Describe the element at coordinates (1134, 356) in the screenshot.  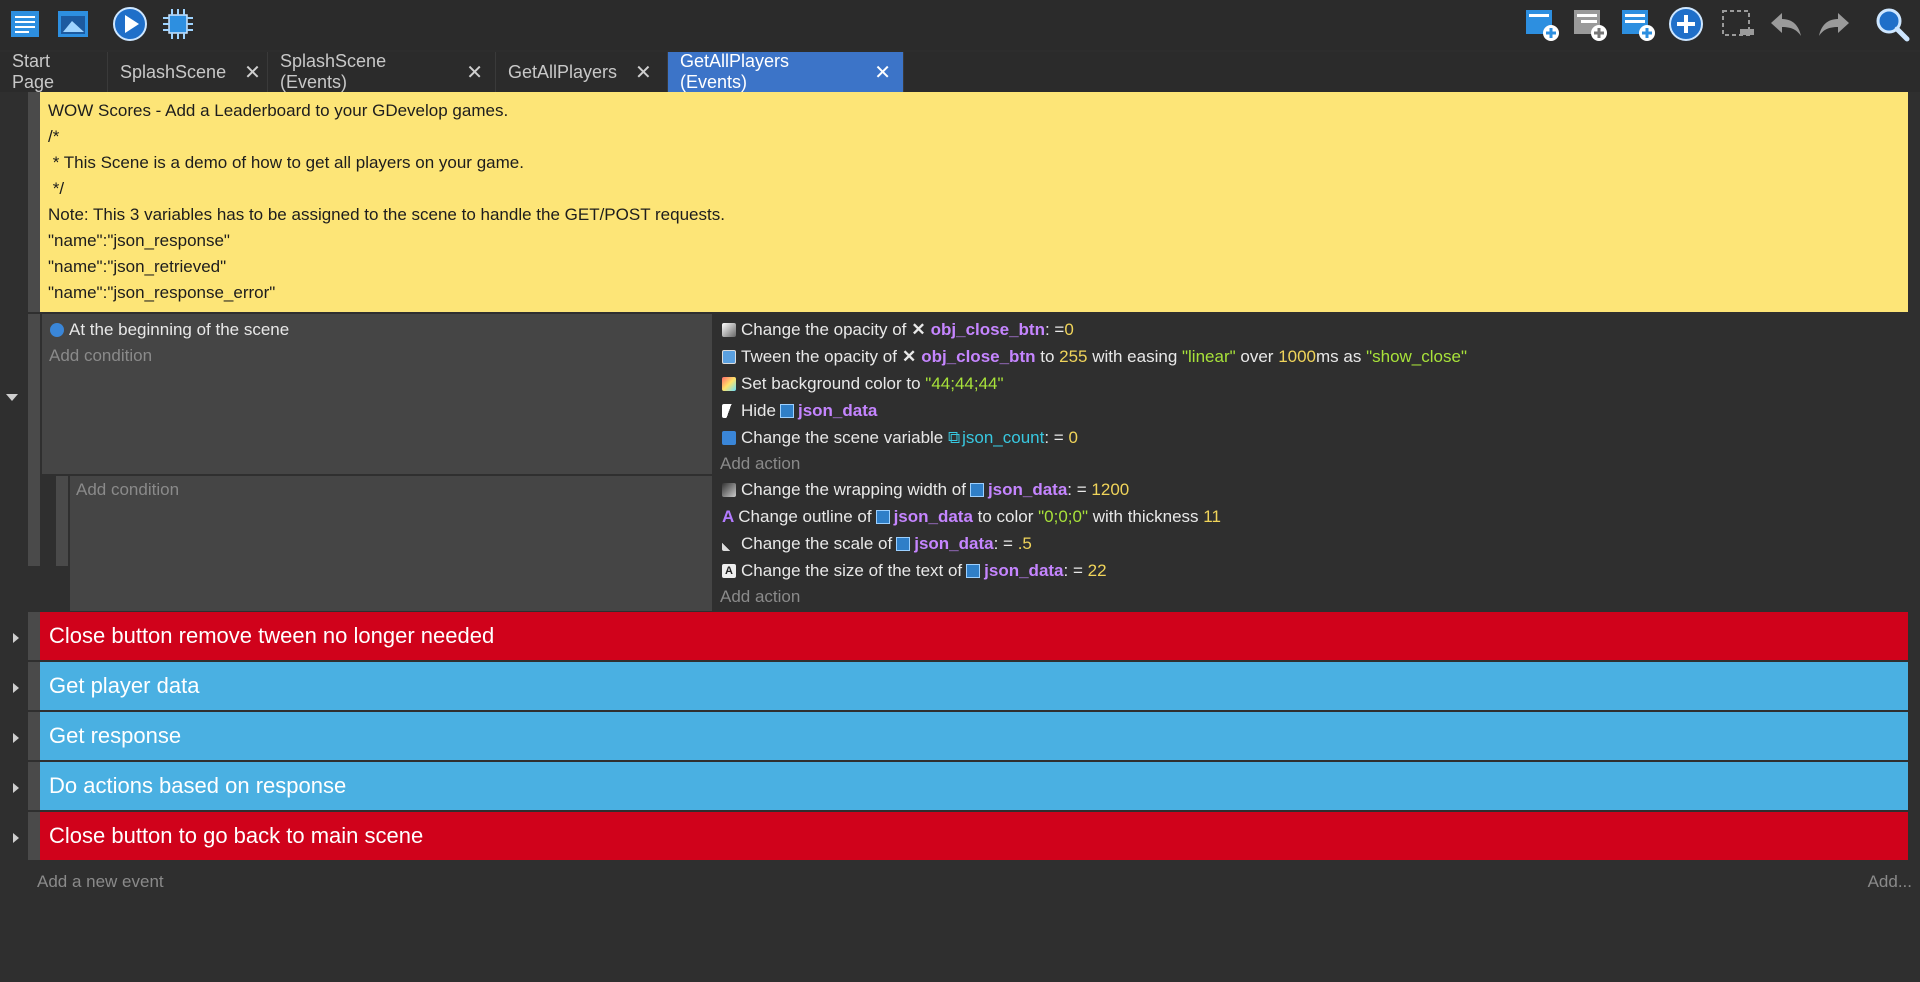
I see `action-text: with easing` at that location.